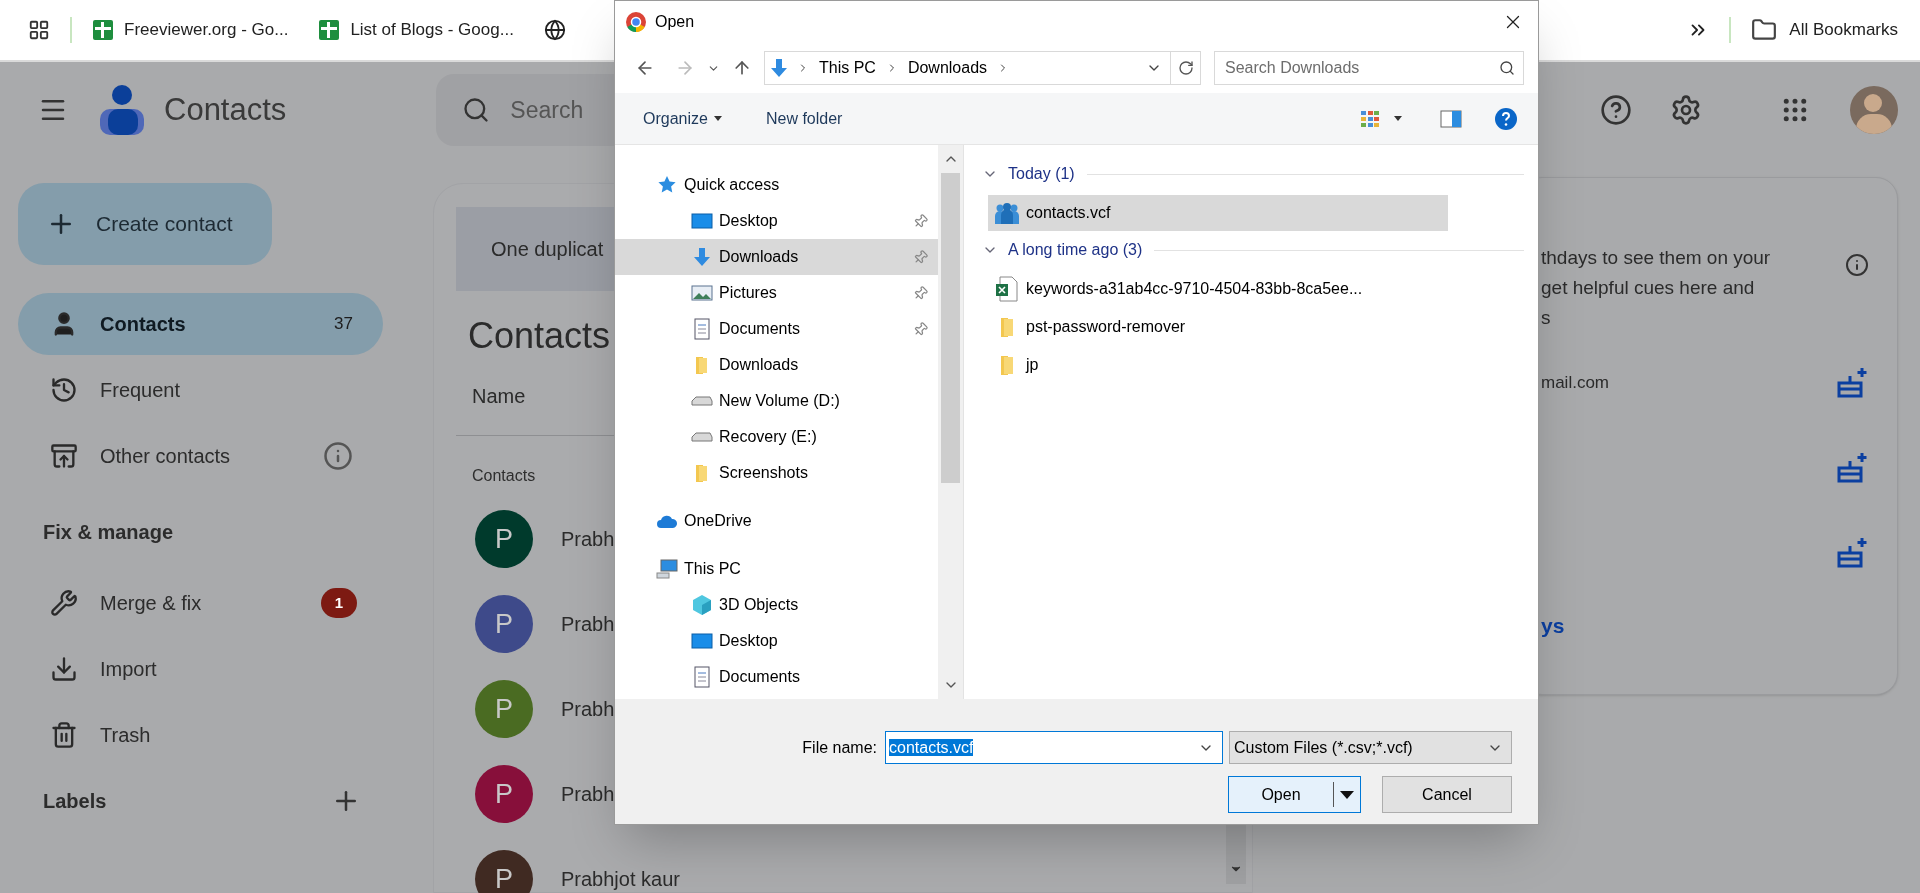 This screenshot has height=893, width=1920. Describe the element at coordinates (702, 293) in the screenshot. I see `pictures-icon` at that location.